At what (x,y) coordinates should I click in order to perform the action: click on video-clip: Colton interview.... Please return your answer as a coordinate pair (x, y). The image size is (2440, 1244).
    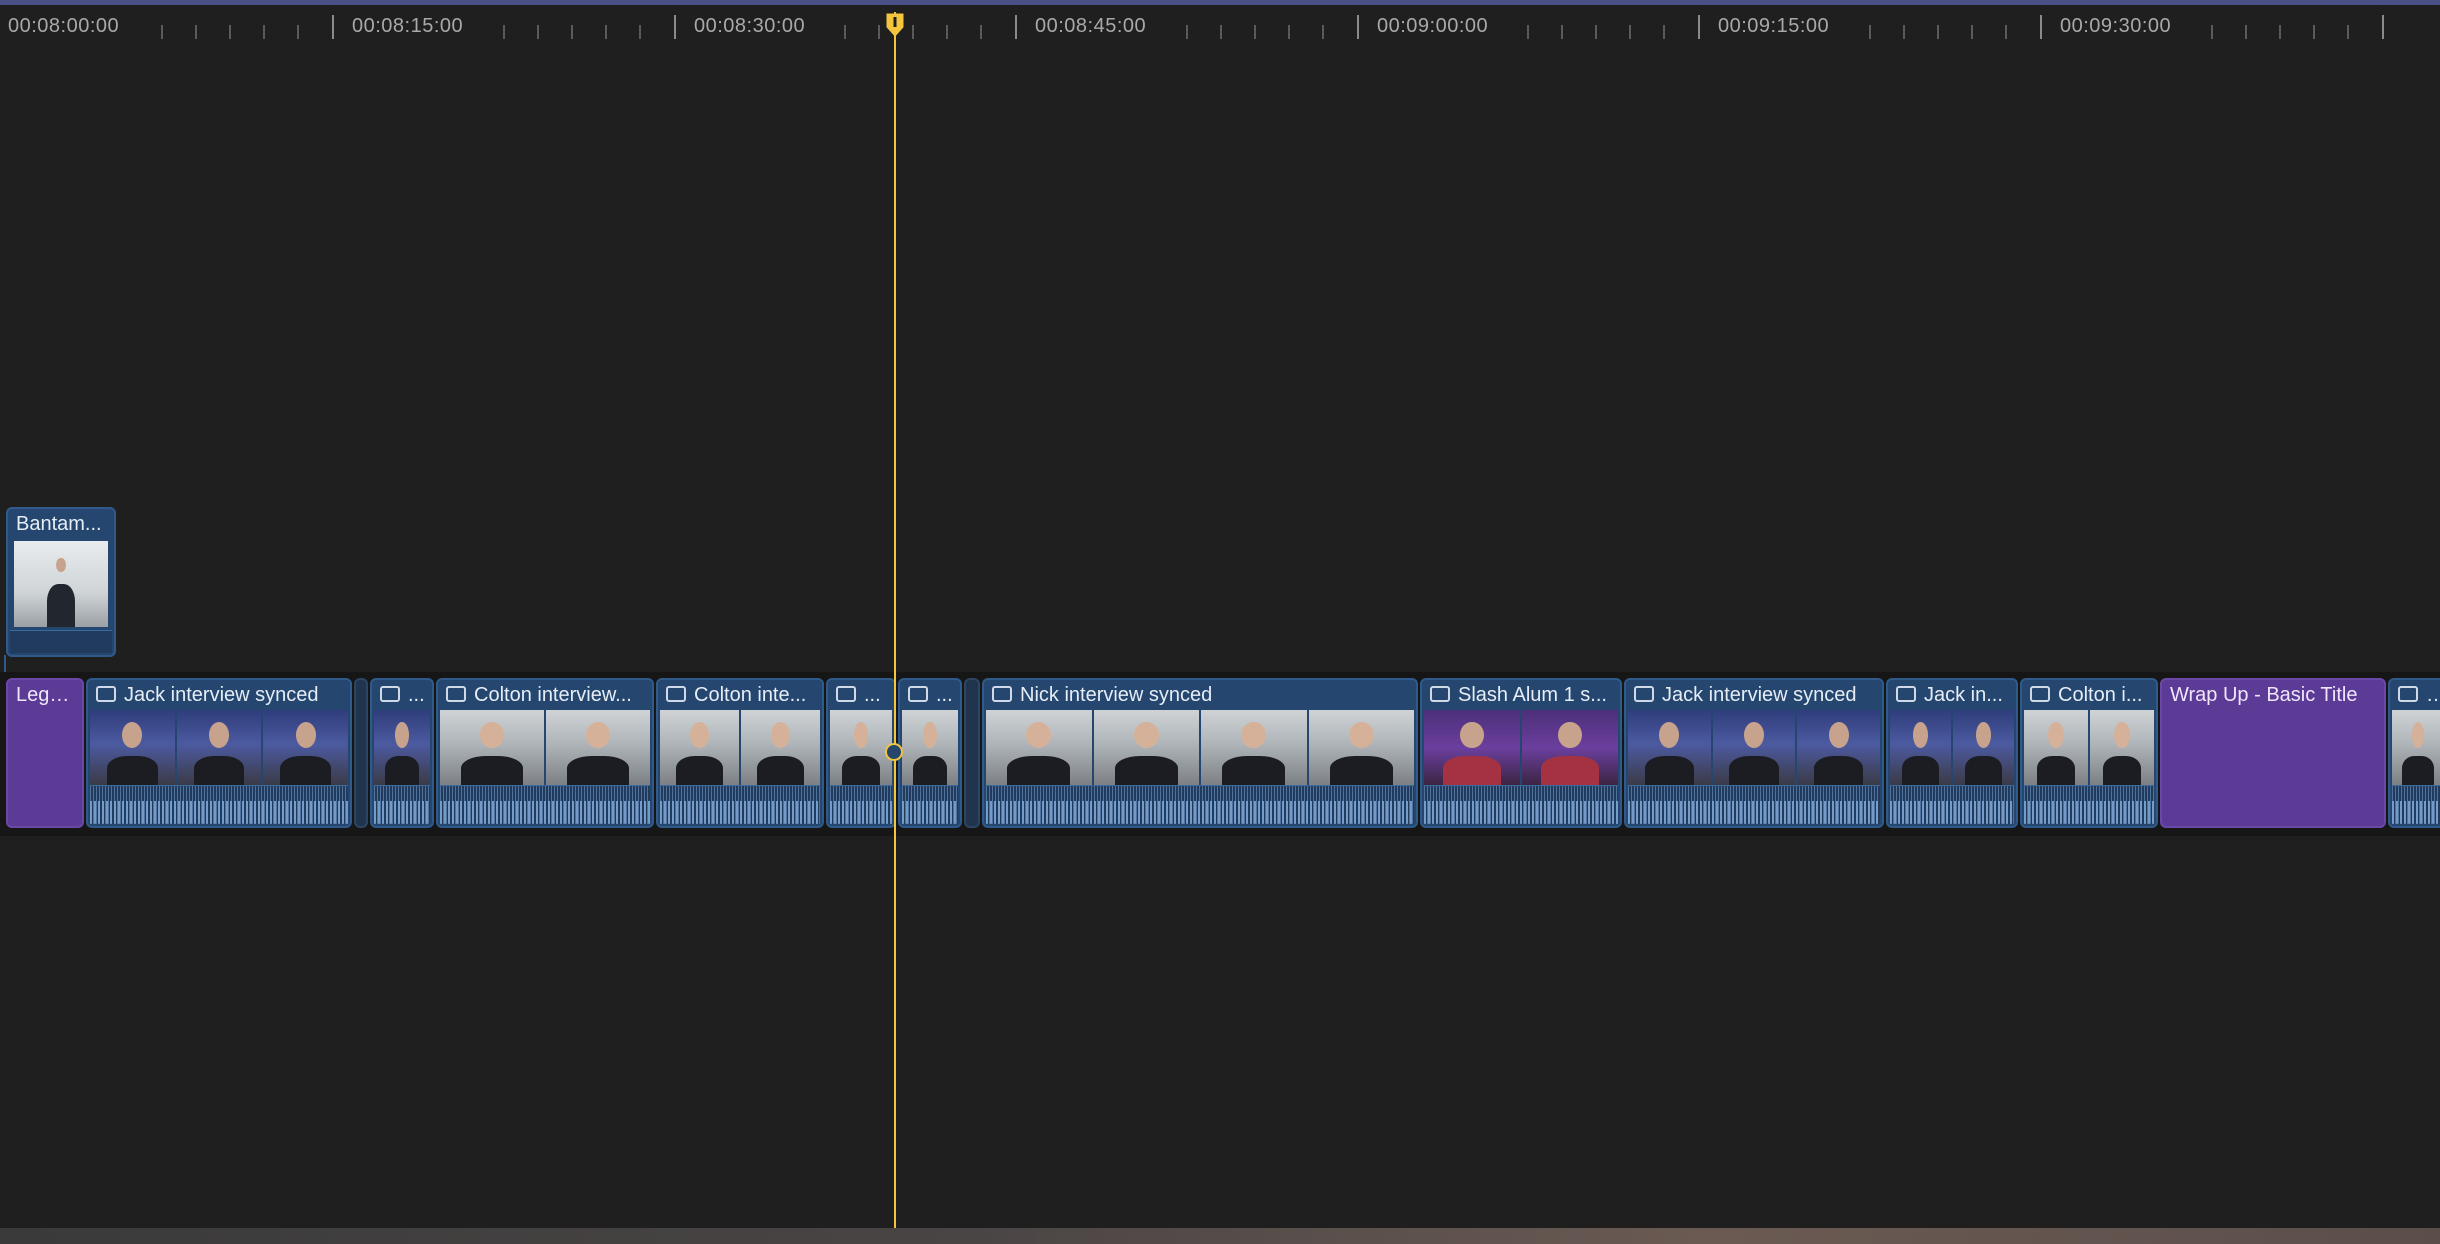
    Looking at the image, I should click on (545, 753).